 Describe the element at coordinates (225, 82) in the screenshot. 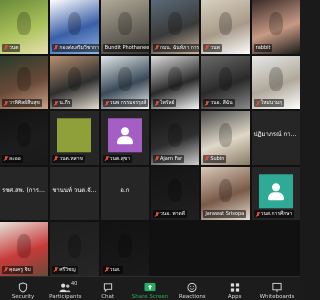

I see `participant-tile: วนอ. สีฉัน` at that location.